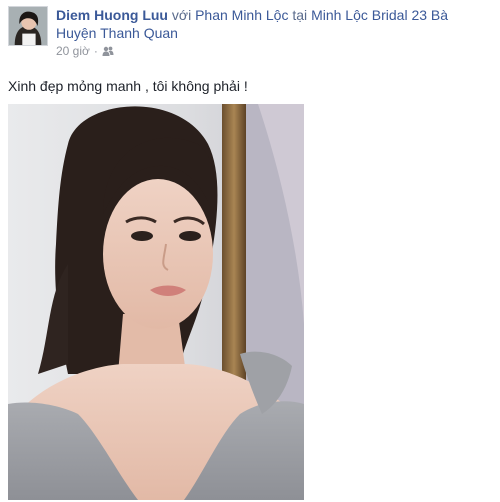  What do you see at coordinates (241, 15) in the screenshot?
I see `tagged-friend-link: Phan Minh Lộc` at bounding box center [241, 15].